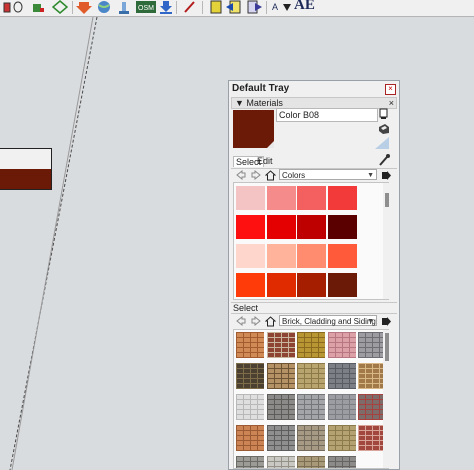 Image resolution: width=474 pixels, height=470 pixels. What do you see at coordinates (341, 462) in the screenshot?
I see `texture-swatch-grey-wall` at bounding box center [341, 462].